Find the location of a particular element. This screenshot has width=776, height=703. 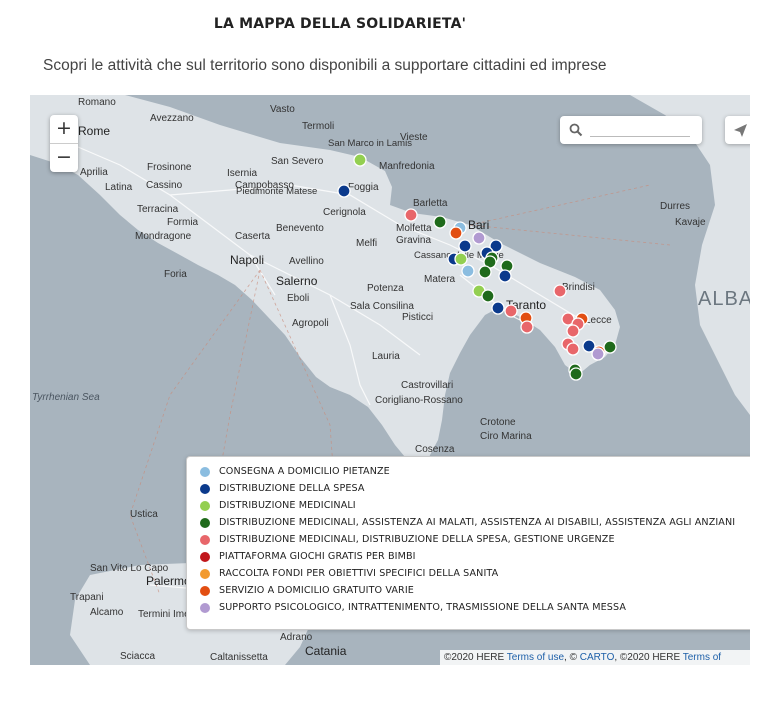

map-label-city: Bari is located at coordinates (478, 225).